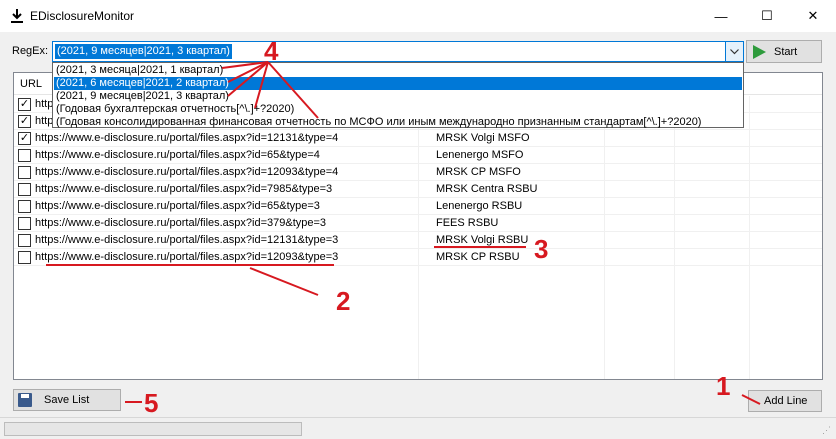 This screenshot has height=439, width=836. Describe the element at coordinates (759, 52) in the screenshot. I see `play-icon` at that location.